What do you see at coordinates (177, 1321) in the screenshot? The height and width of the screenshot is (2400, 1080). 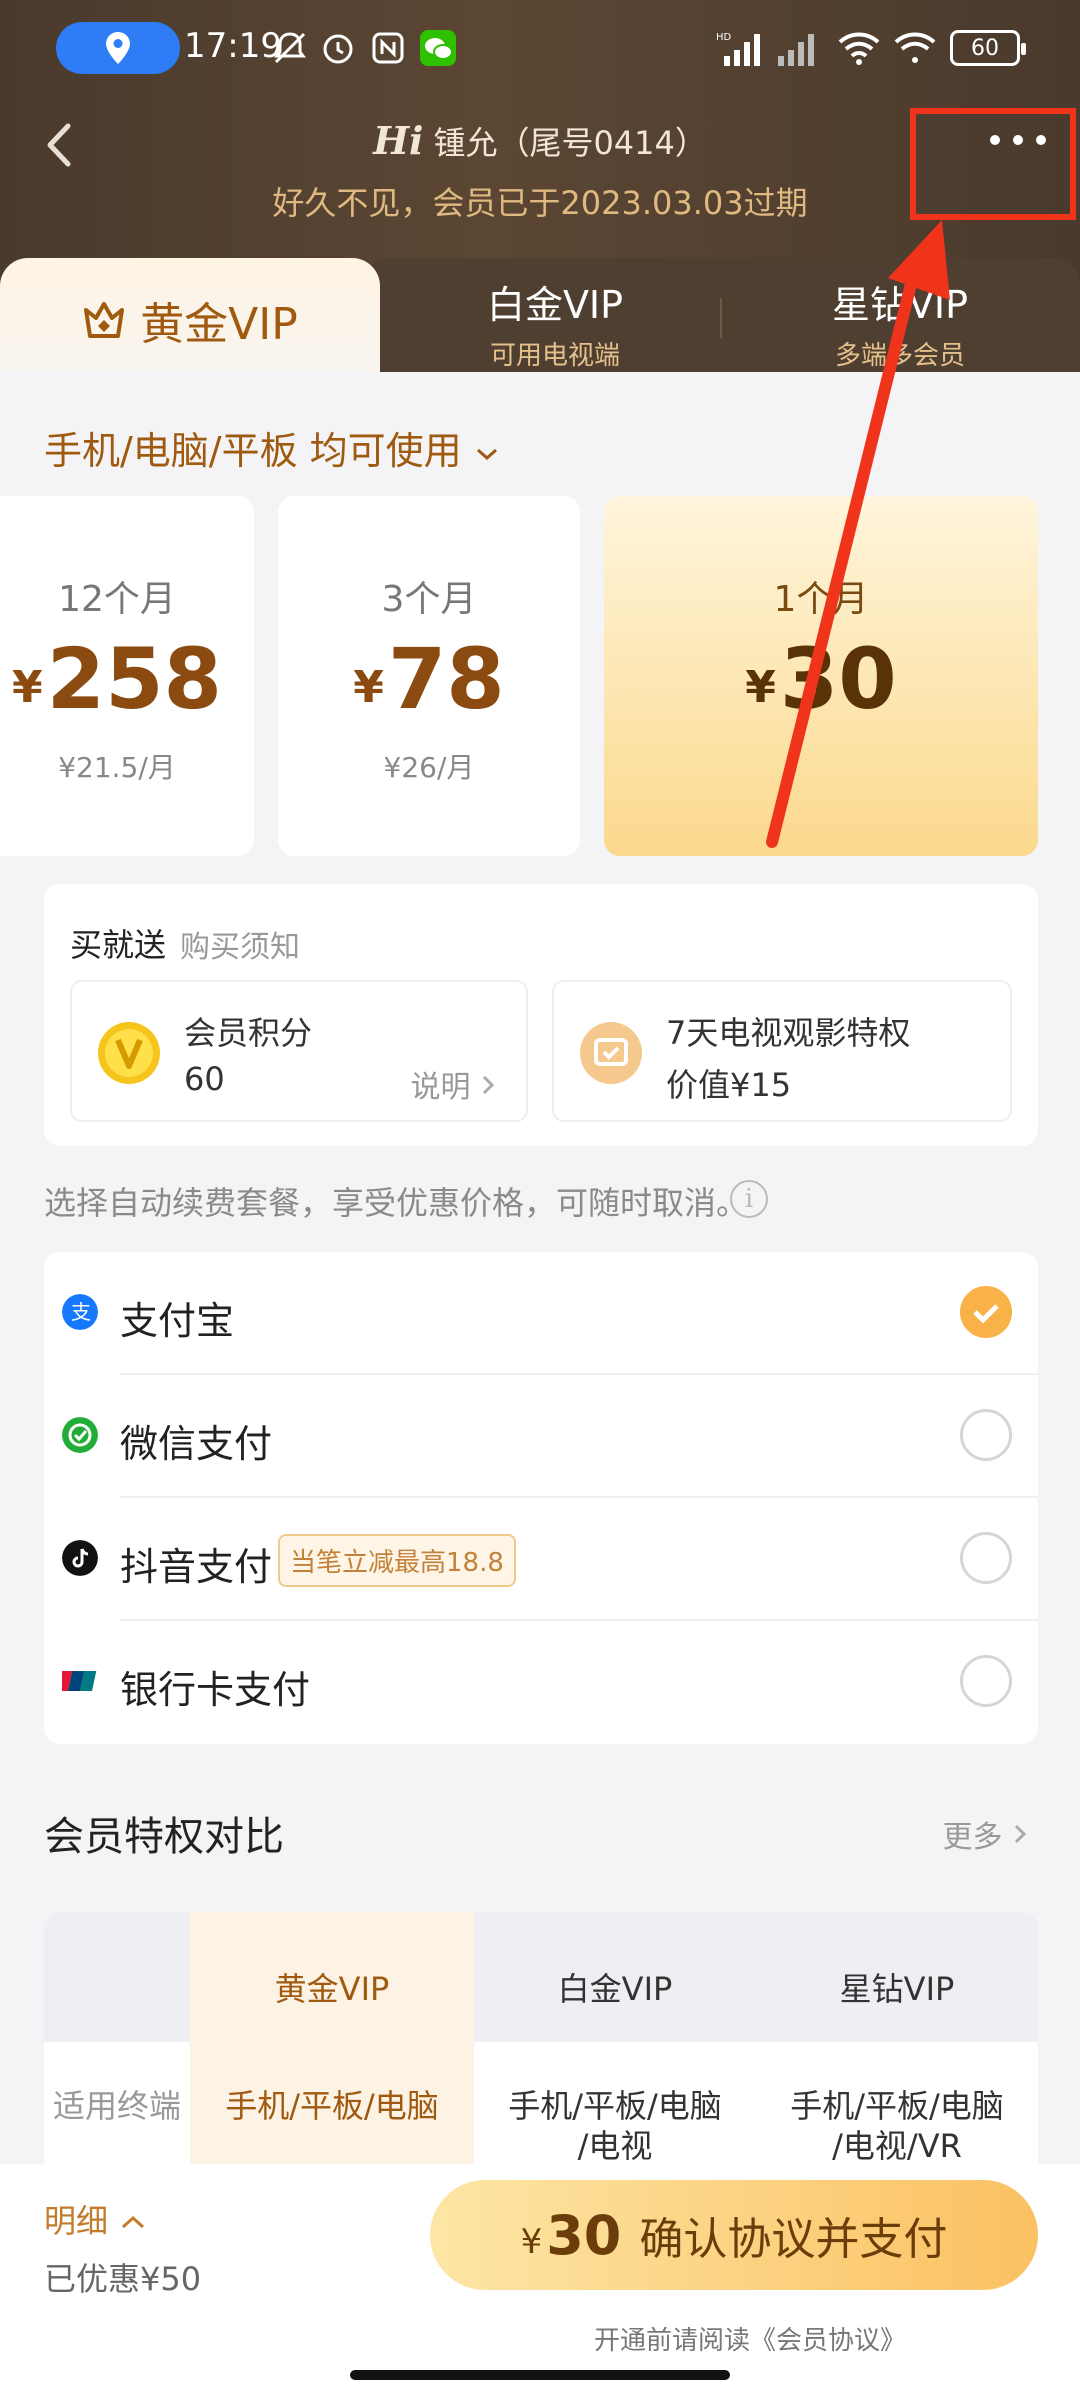 I see `payment-name: 支付宝` at bounding box center [177, 1321].